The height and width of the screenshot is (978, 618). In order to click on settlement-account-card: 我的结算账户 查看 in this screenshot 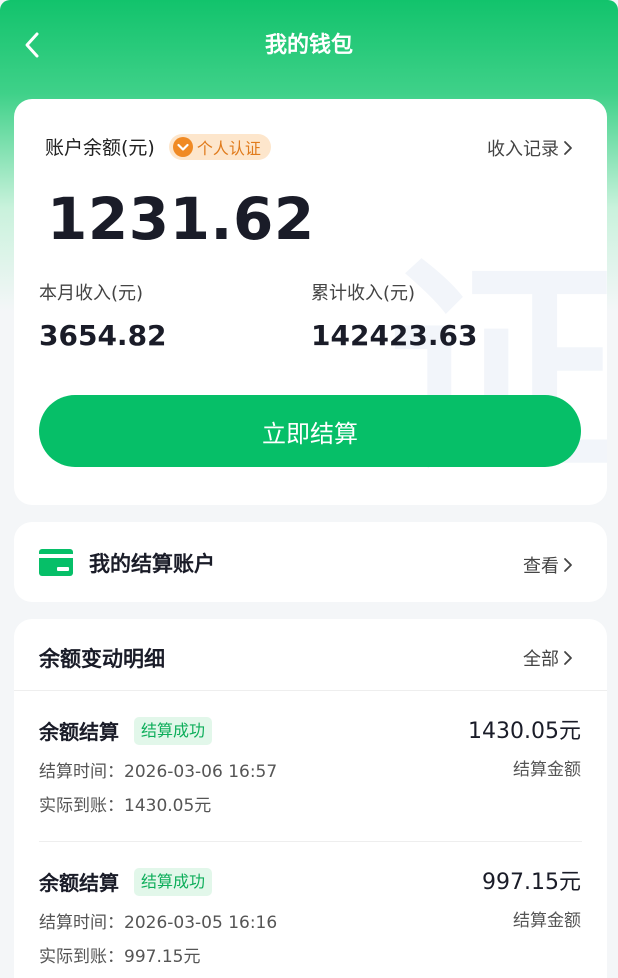, I will do `click(310, 562)`.